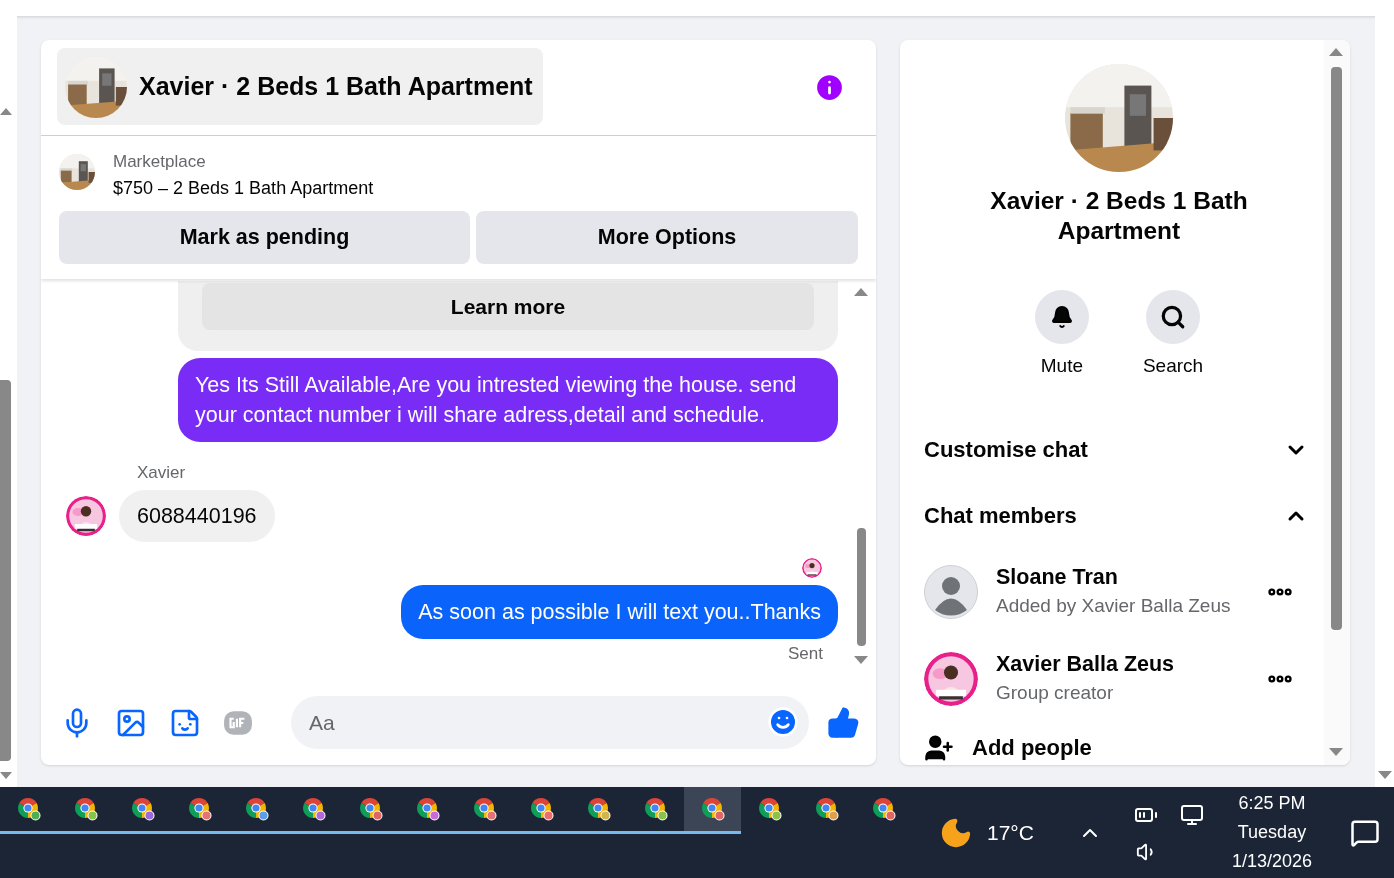 This screenshot has height=878, width=1394. I want to click on search-icon, so click(1173, 317).